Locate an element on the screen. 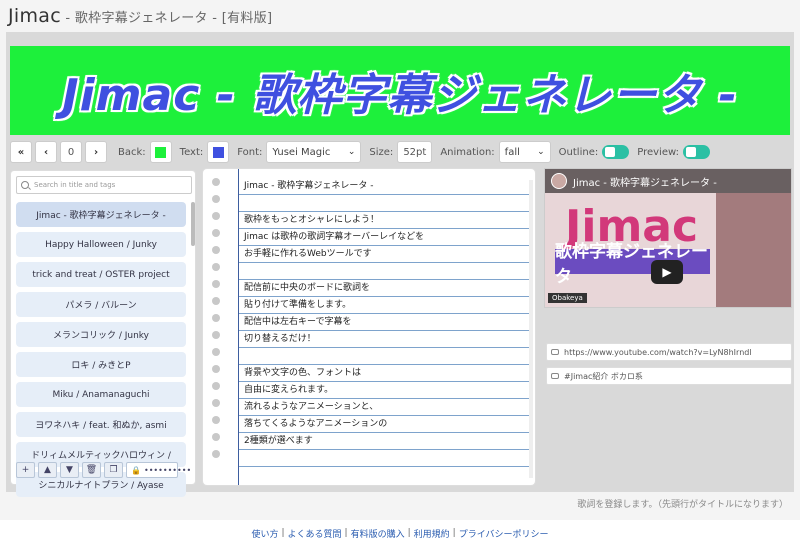  brand-label: Obakeya is located at coordinates (567, 298).